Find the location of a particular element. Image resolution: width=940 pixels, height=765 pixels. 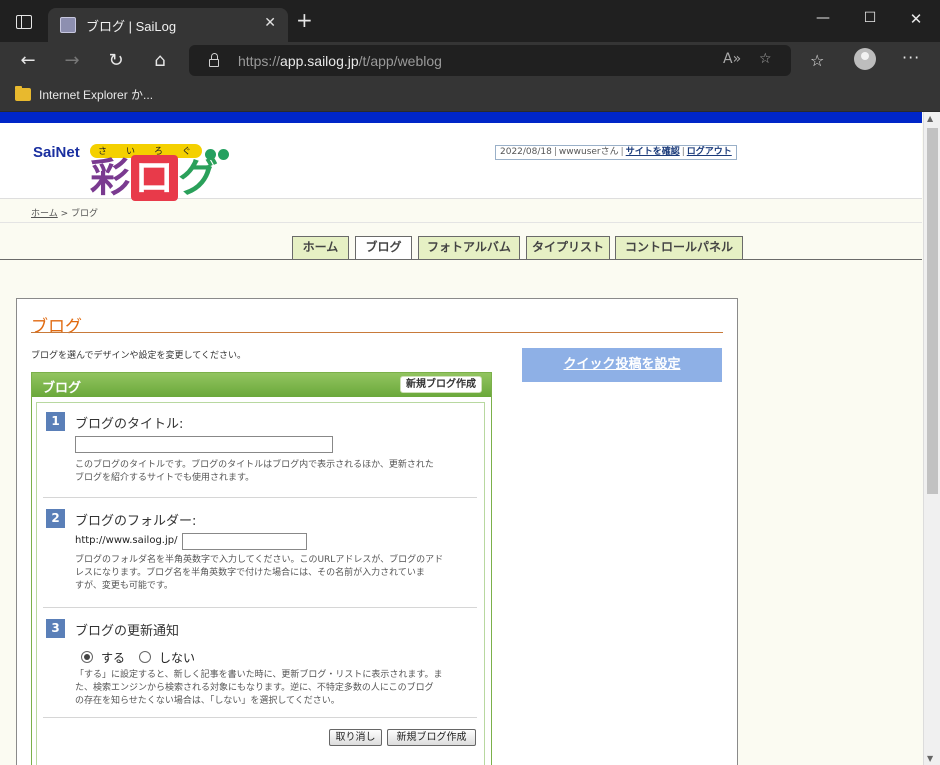

sainet-logo: SaiNet is located at coordinates (56, 152).